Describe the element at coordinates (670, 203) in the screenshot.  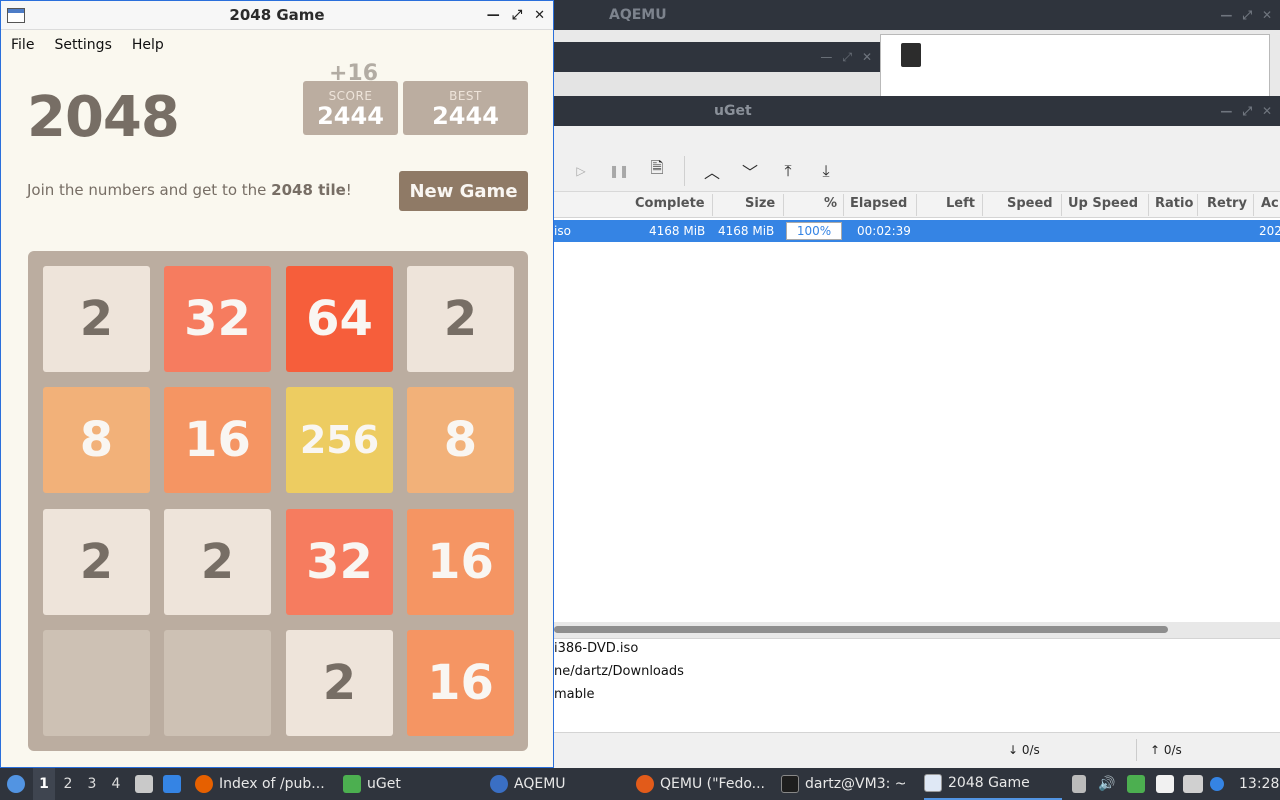
I see `column-complete: Complete` at that location.